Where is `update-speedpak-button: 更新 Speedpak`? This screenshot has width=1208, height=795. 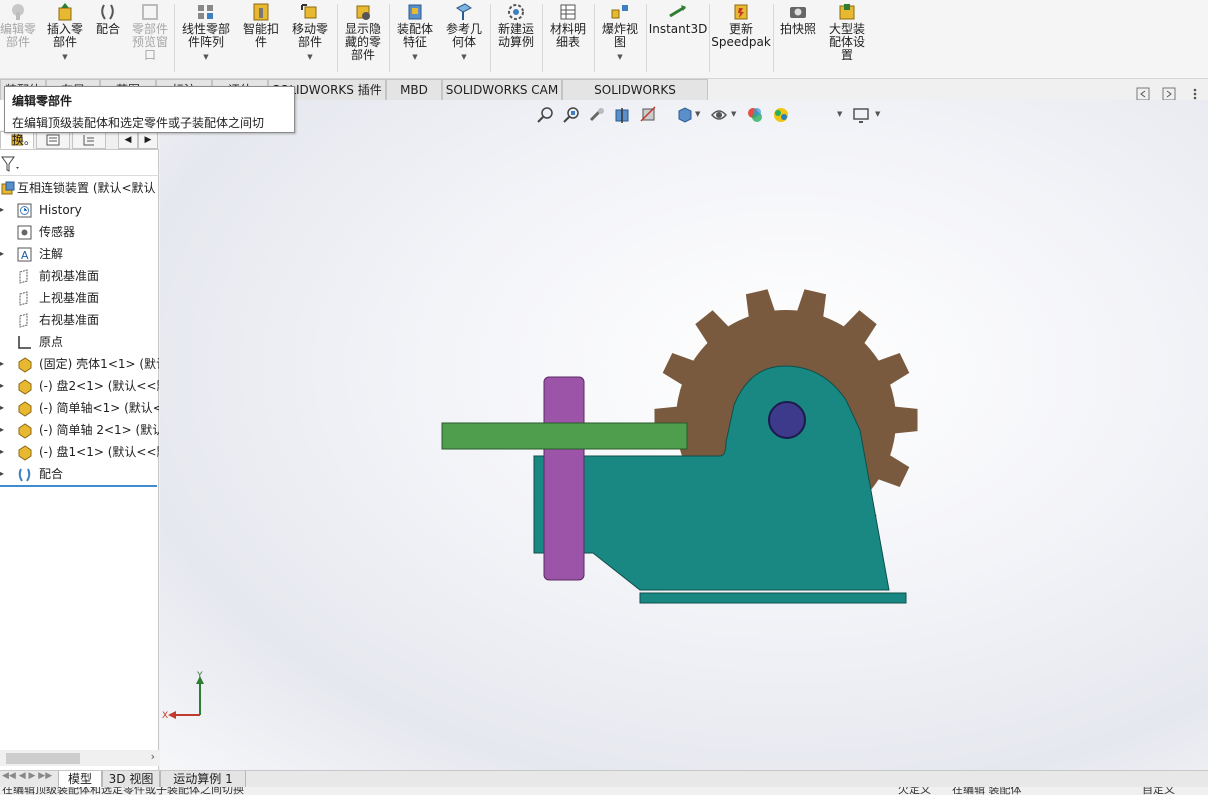 update-speedpak-button: 更新 Speedpak is located at coordinates (741, 38).